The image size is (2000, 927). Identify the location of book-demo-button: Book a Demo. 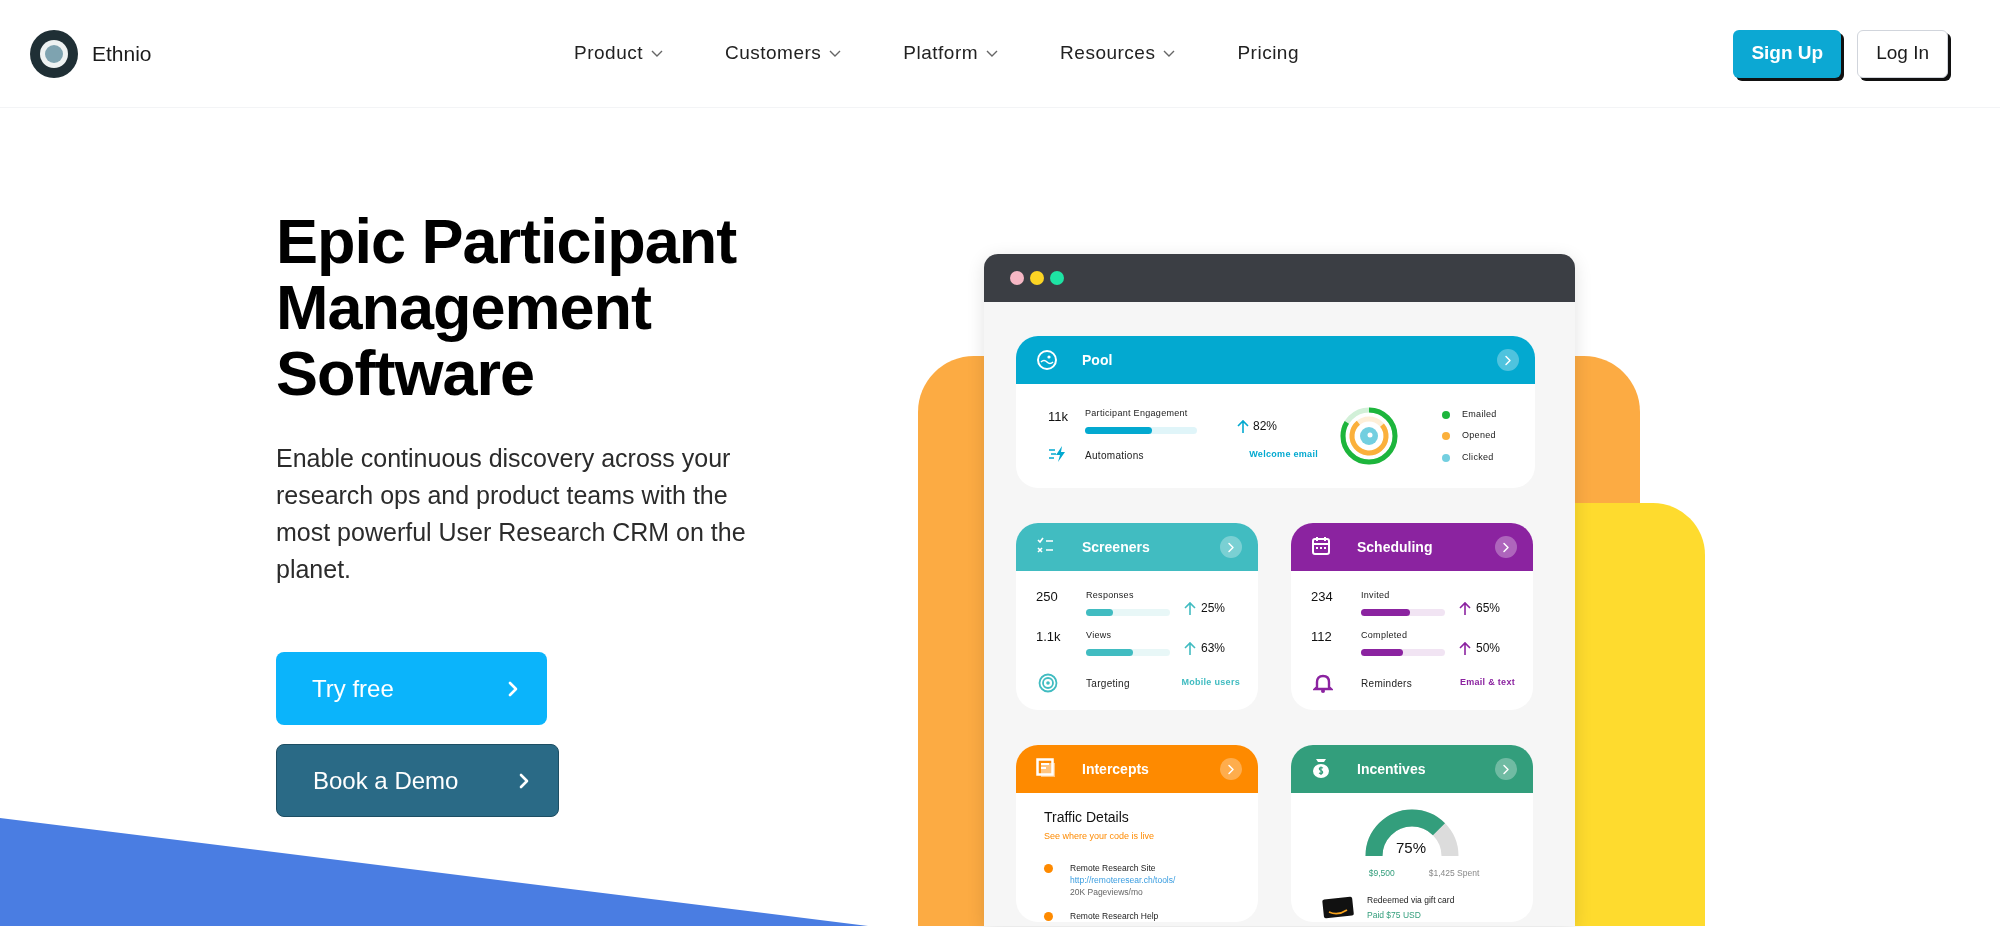
(417, 780).